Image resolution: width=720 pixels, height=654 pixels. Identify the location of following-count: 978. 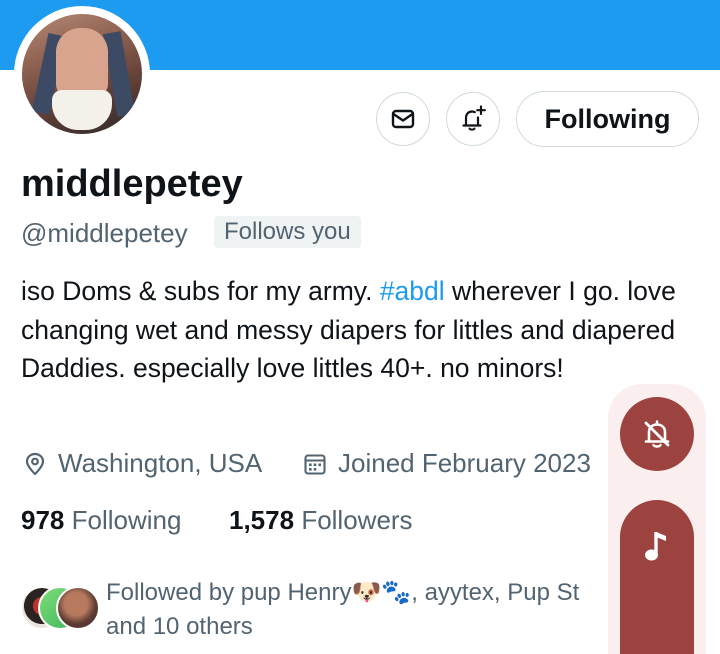
(43, 520).